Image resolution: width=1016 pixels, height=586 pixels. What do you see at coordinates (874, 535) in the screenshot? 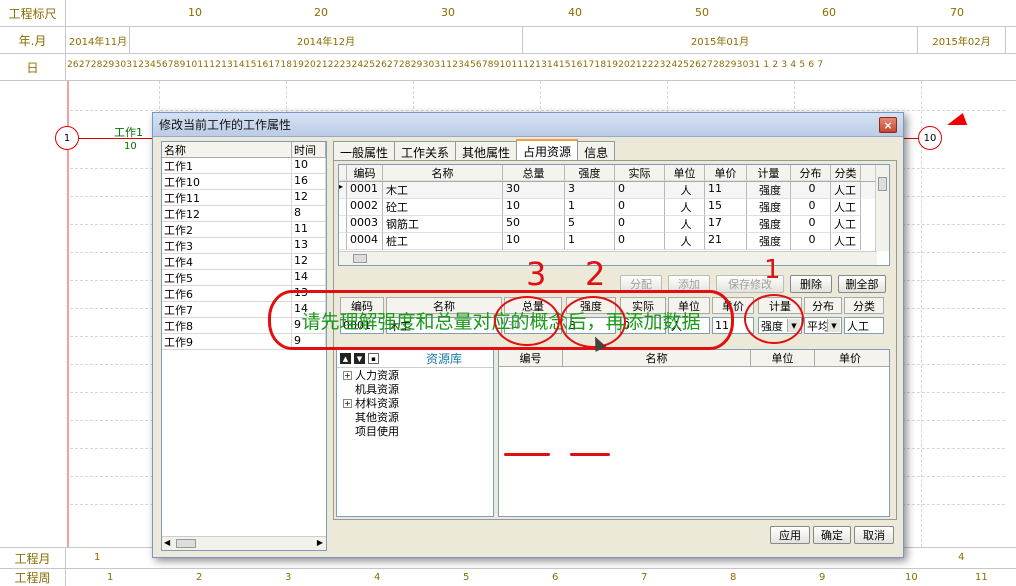
I see `cancel-button: 取消` at bounding box center [874, 535].